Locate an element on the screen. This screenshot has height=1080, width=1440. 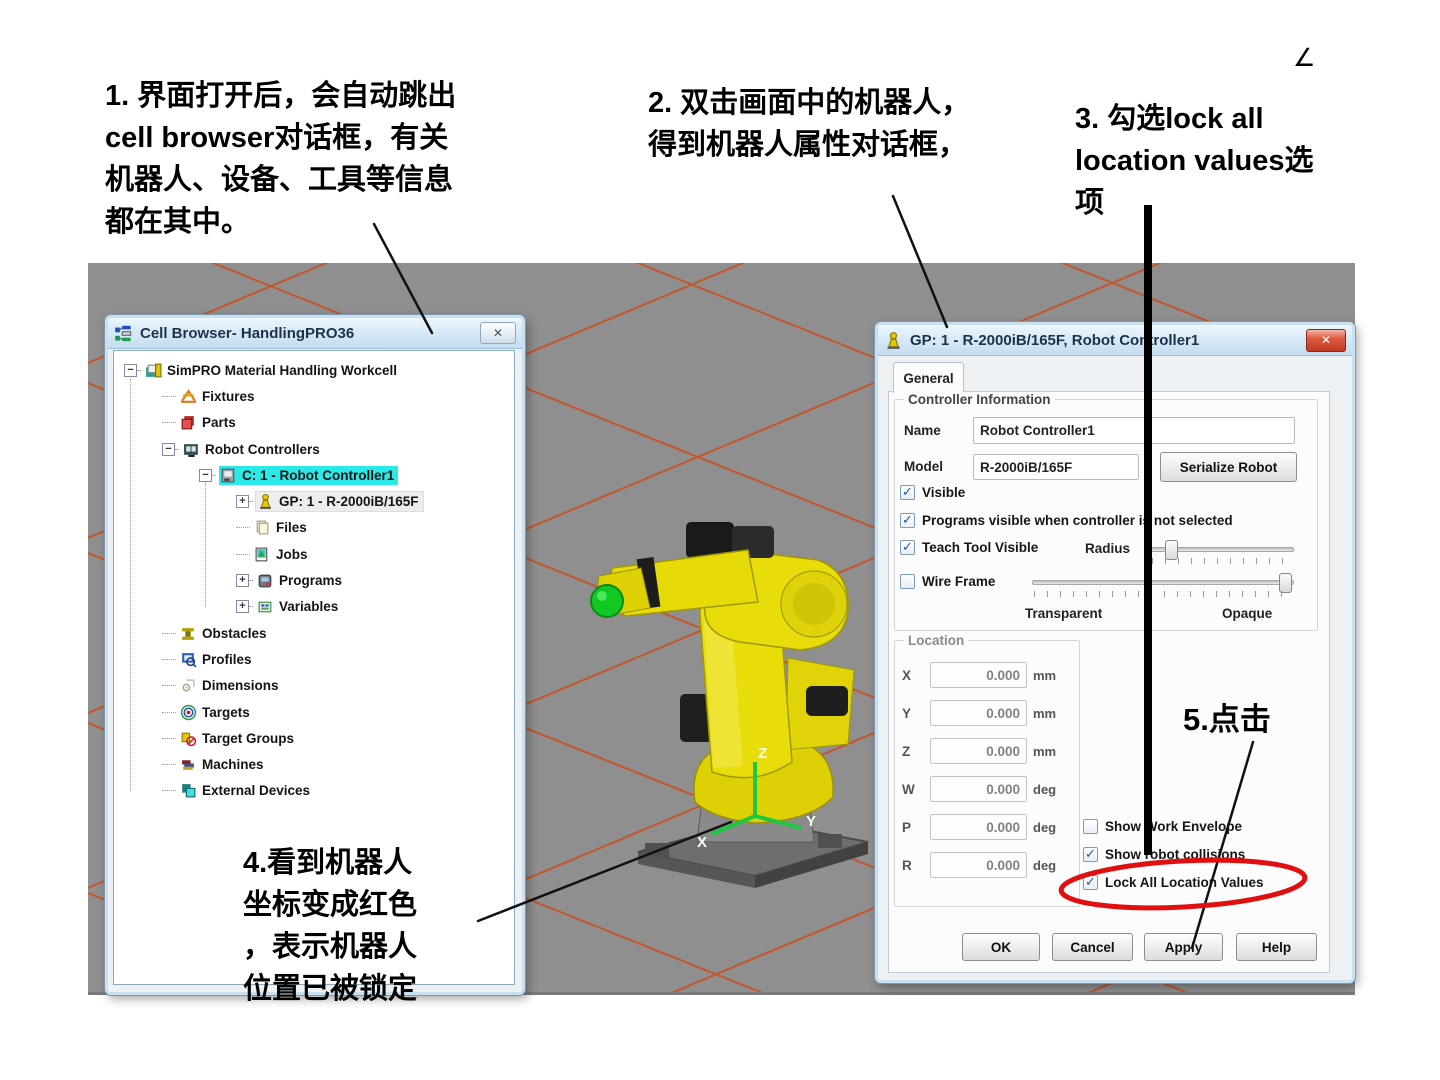
tree-item-programs: + Programs is located at coordinates (314, 580).